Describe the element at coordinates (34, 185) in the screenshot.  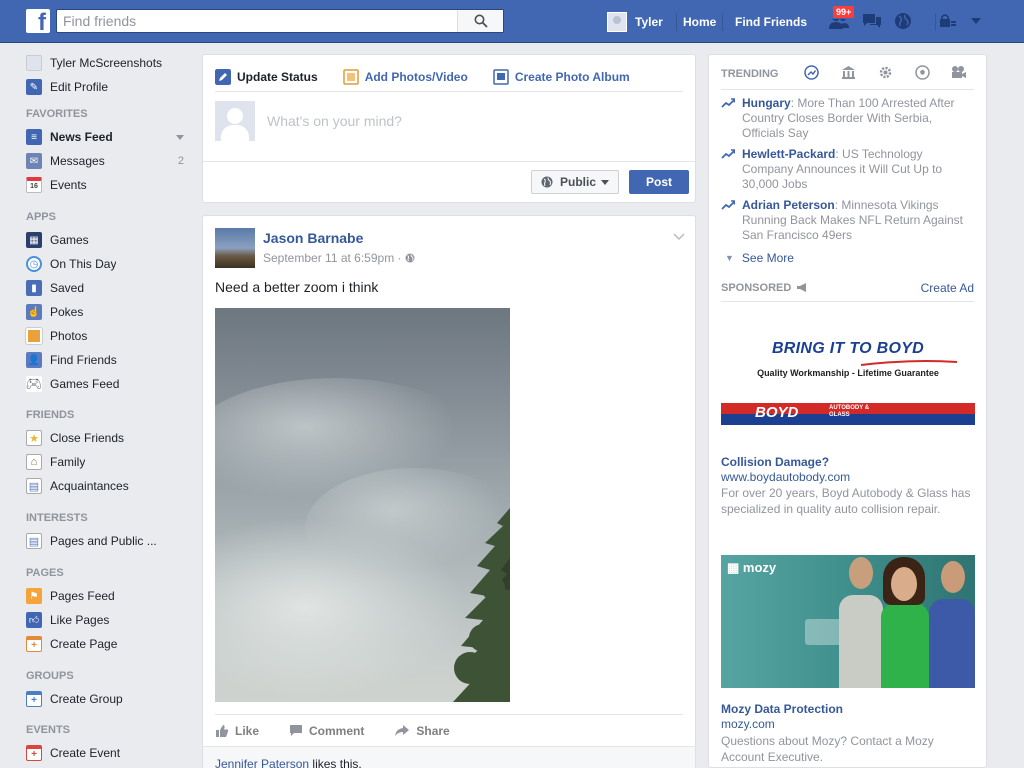
I see `calendar-icon: 16` at that location.